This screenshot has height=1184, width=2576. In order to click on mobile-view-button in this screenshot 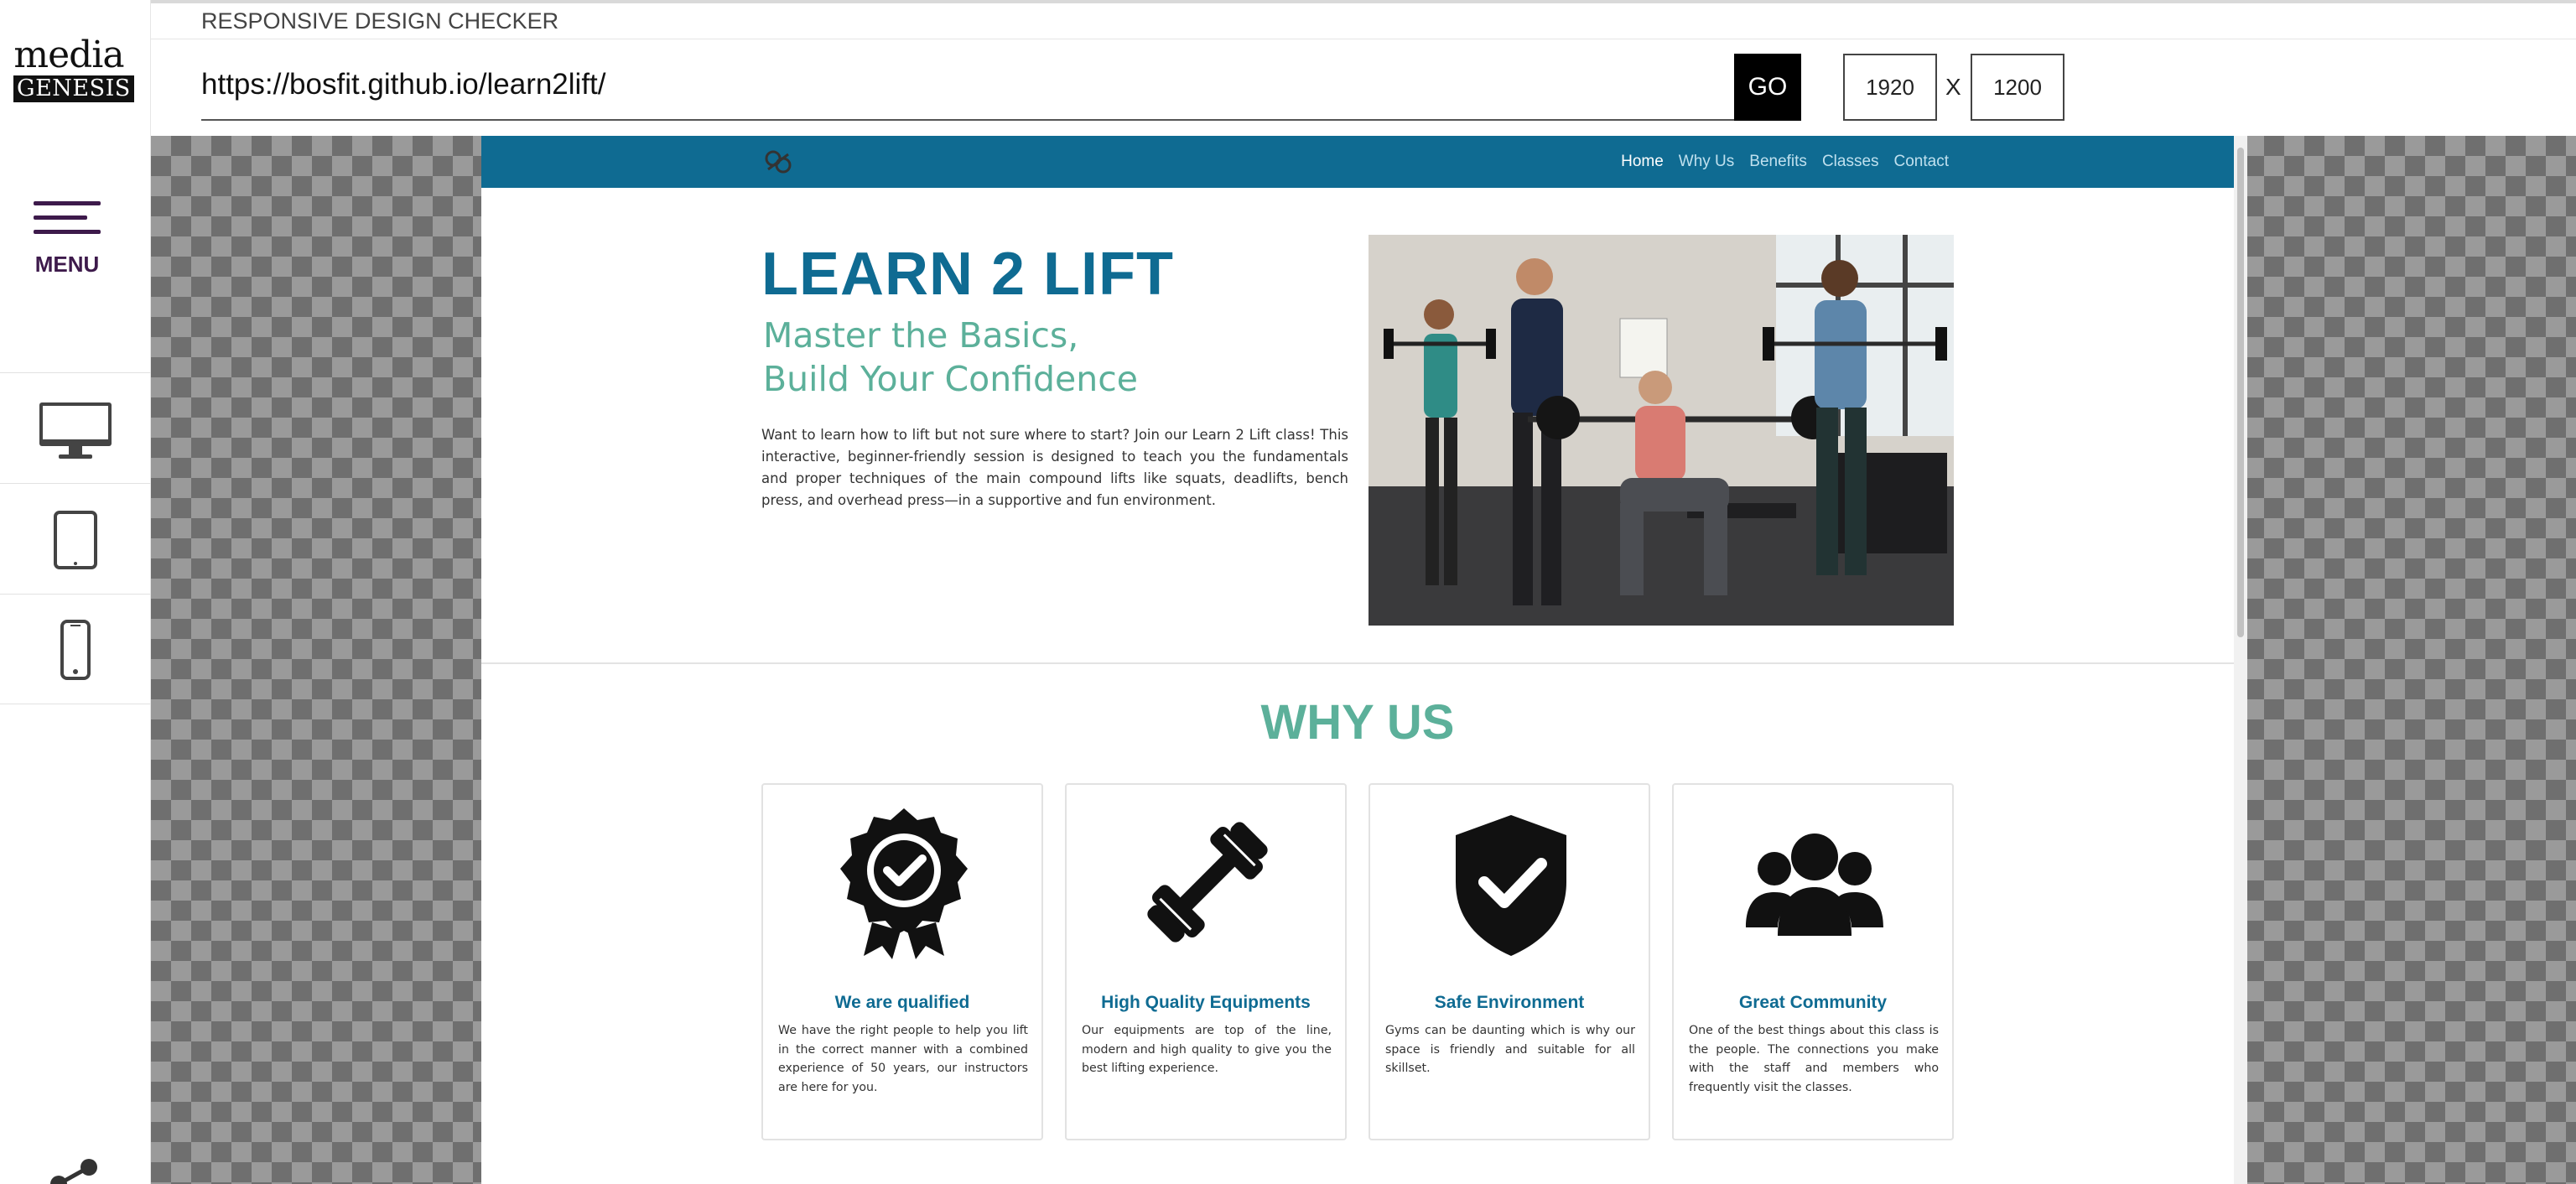, I will do `click(75, 649)`.